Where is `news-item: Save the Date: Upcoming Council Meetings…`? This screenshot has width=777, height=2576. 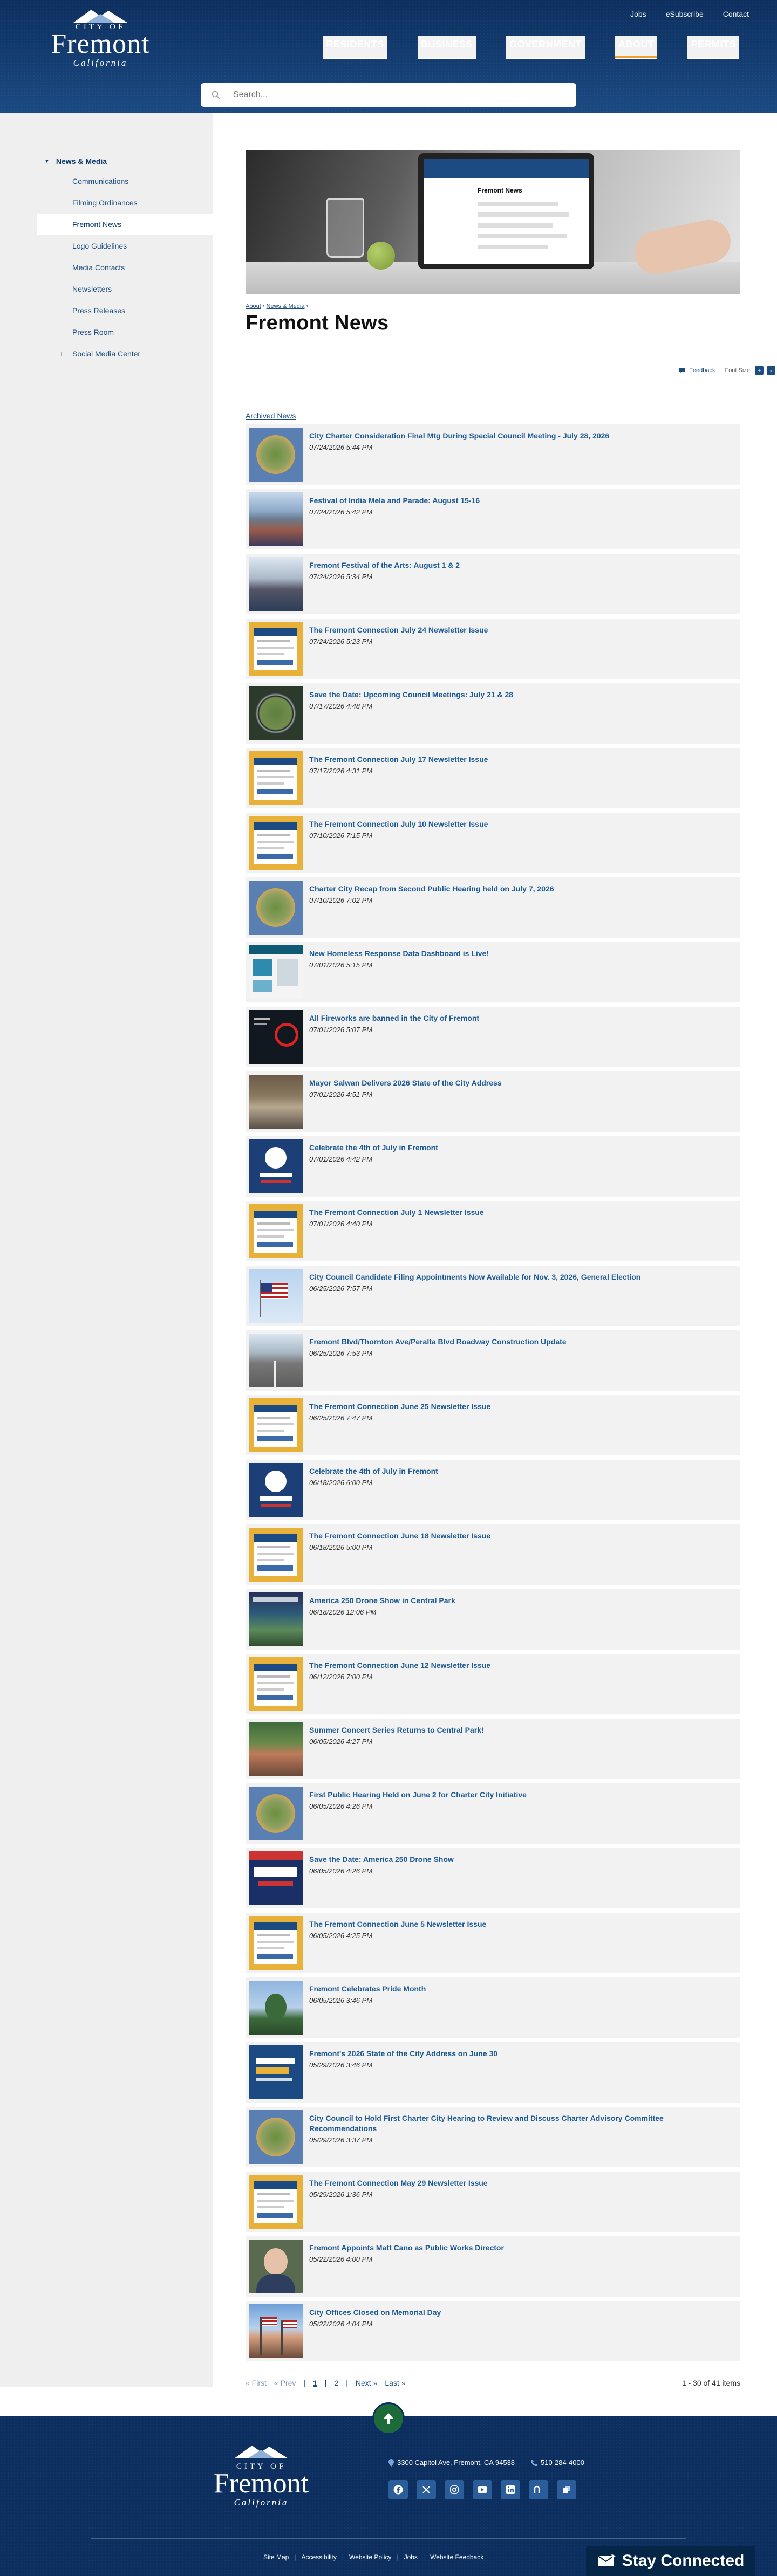 news-item: Save the Date: Upcoming Council Meetings… is located at coordinates (493, 714).